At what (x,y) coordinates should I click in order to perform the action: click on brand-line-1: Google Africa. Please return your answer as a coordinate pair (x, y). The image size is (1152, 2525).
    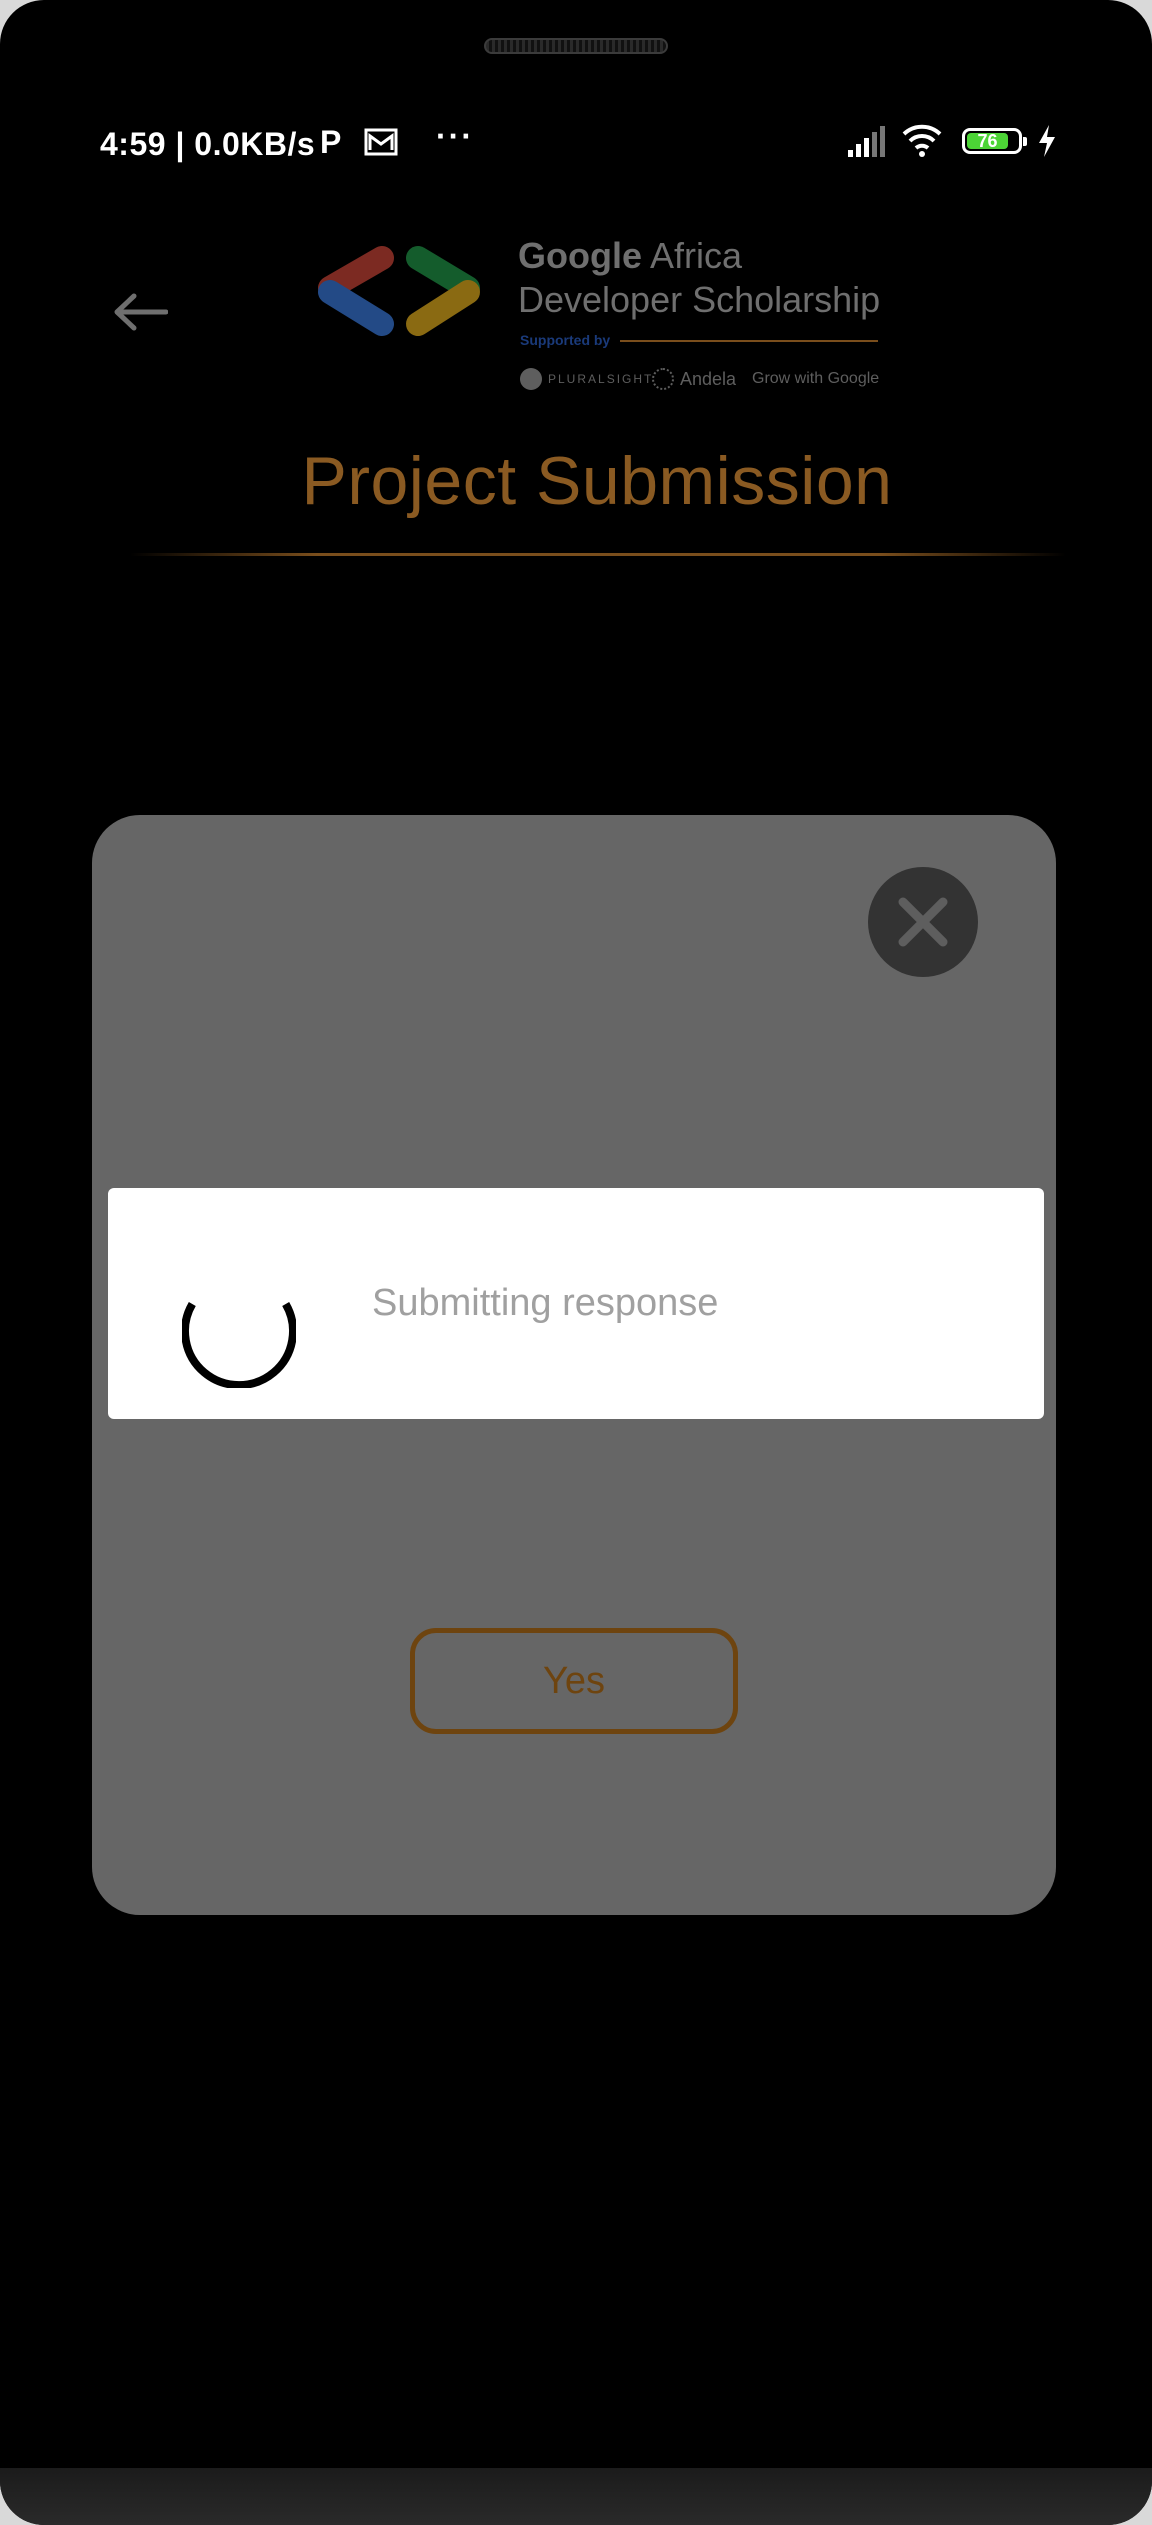
    Looking at the image, I should click on (728, 256).